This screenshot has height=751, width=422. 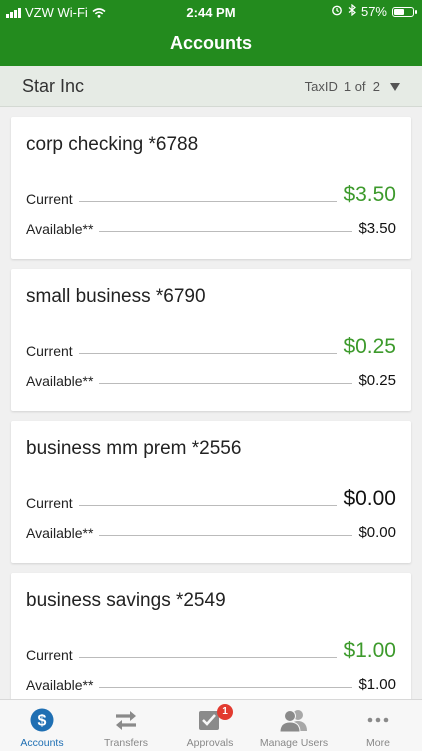 What do you see at coordinates (126, 720) in the screenshot?
I see `transfer-arrows-icon` at bounding box center [126, 720].